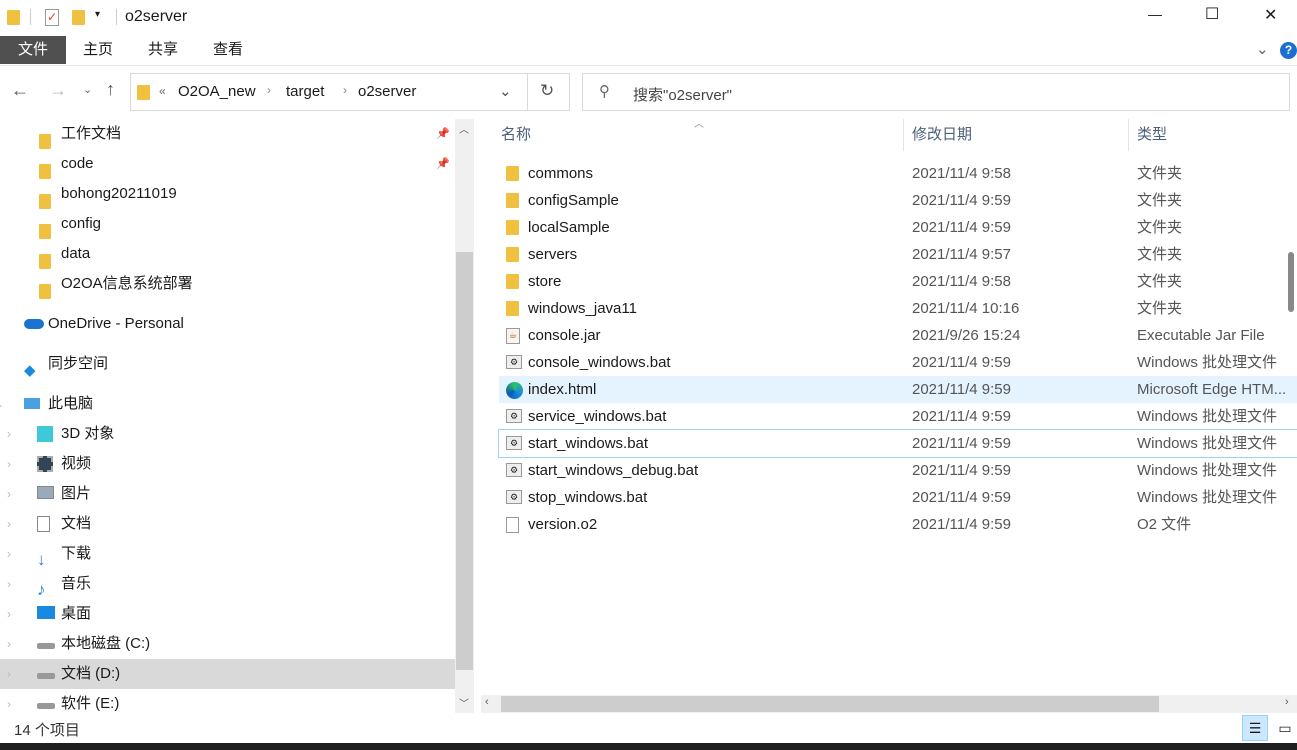 Image resolution: width=1297 pixels, height=750 pixels. I want to click on file-row: store 2021/11/4 9:58 文件夹, so click(898, 281).